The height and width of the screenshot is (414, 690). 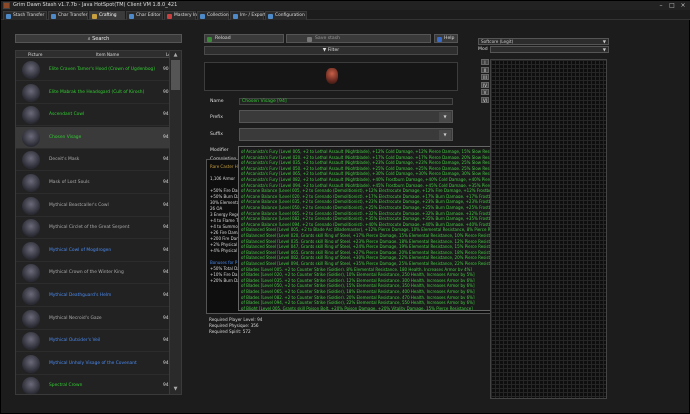 What do you see at coordinates (236, 319) in the screenshot?
I see `requirement-level: Required Player Level: 94` at bounding box center [236, 319].